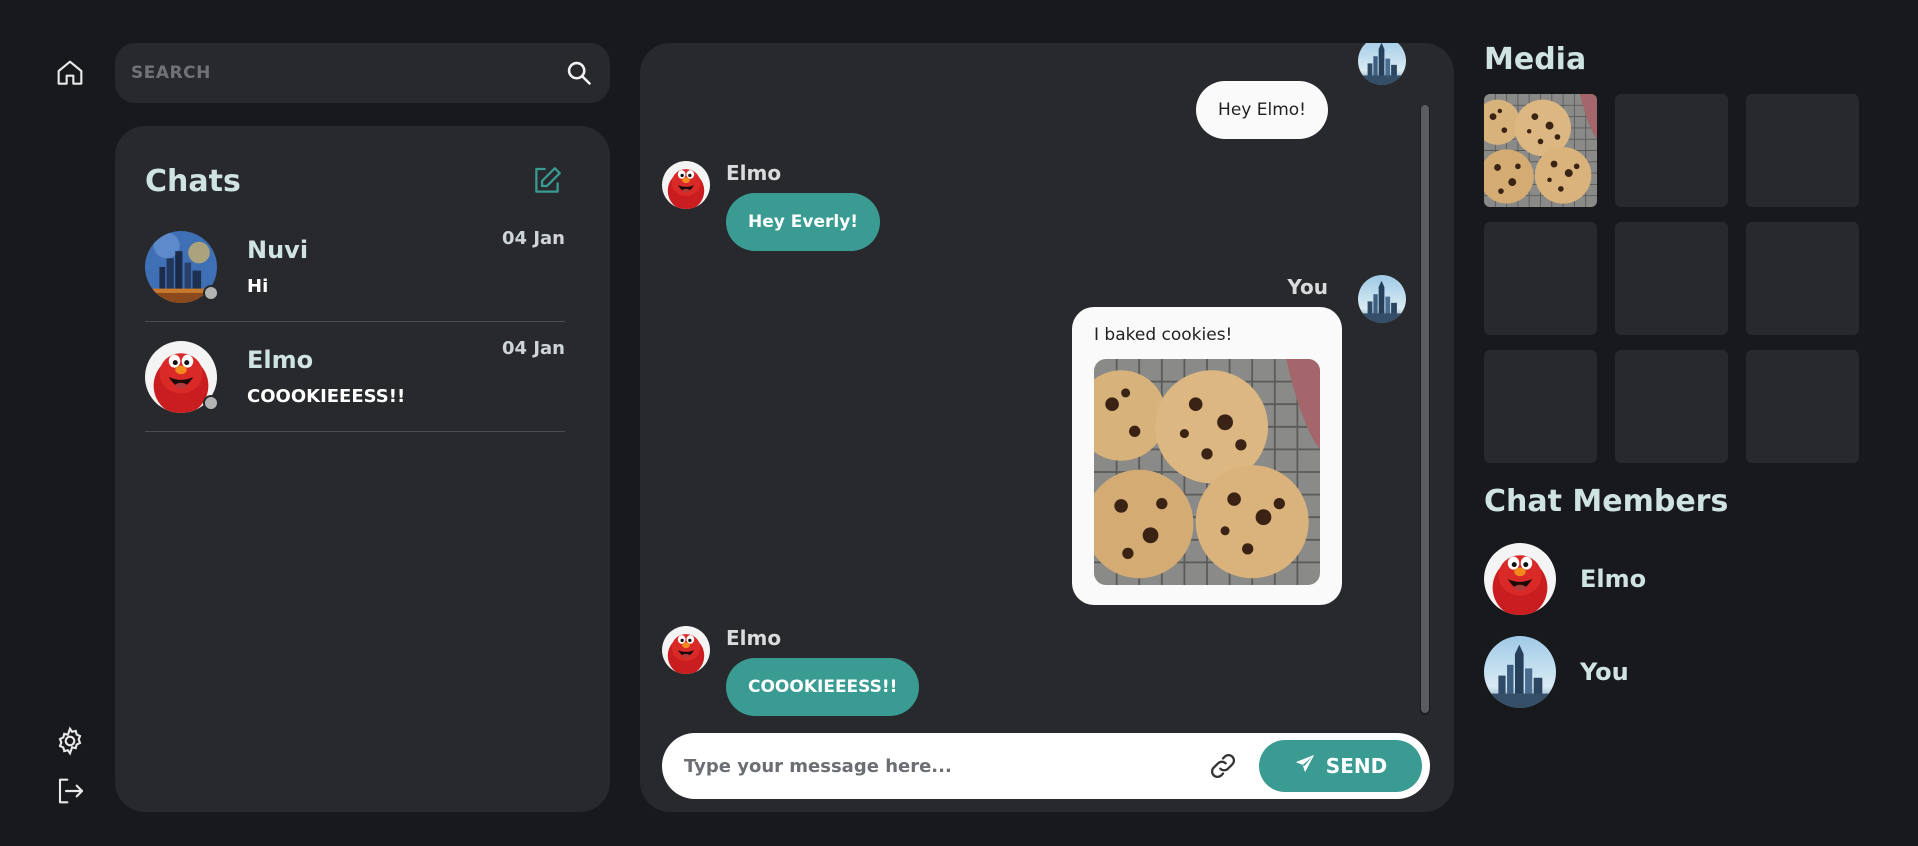 This screenshot has height=846, width=1918. Describe the element at coordinates (579, 73) in the screenshot. I see `search-icon` at that location.